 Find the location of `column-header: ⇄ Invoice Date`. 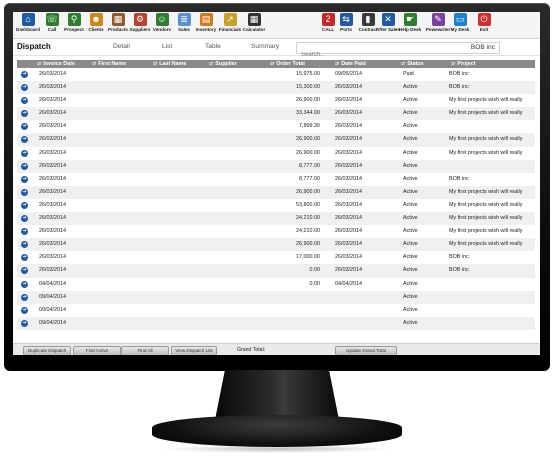

column-header: ⇄ Invoice Date is located at coordinates (56, 64).